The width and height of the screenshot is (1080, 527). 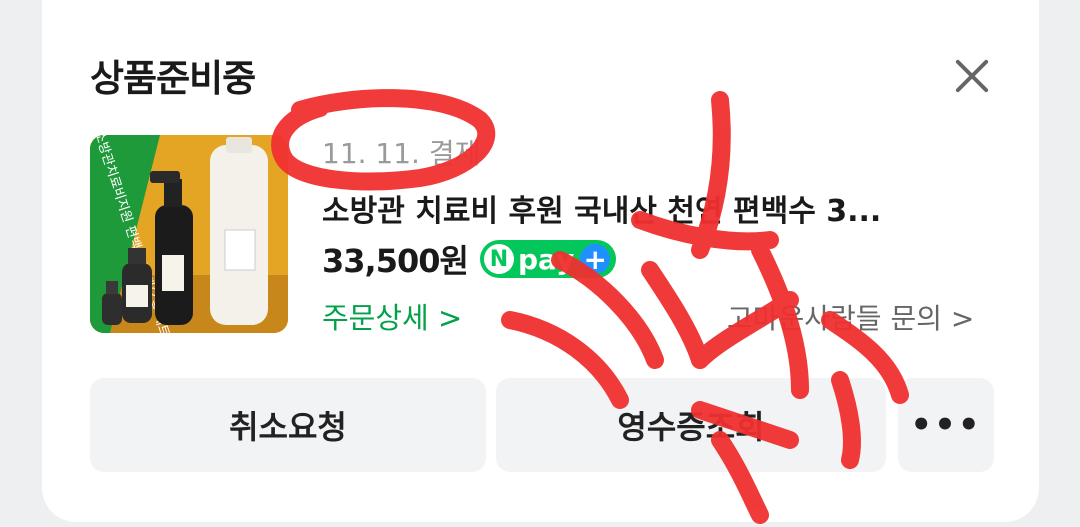 What do you see at coordinates (401, 153) in the screenshot?
I see `order-date: 11. 11. 결제` at bounding box center [401, 153].